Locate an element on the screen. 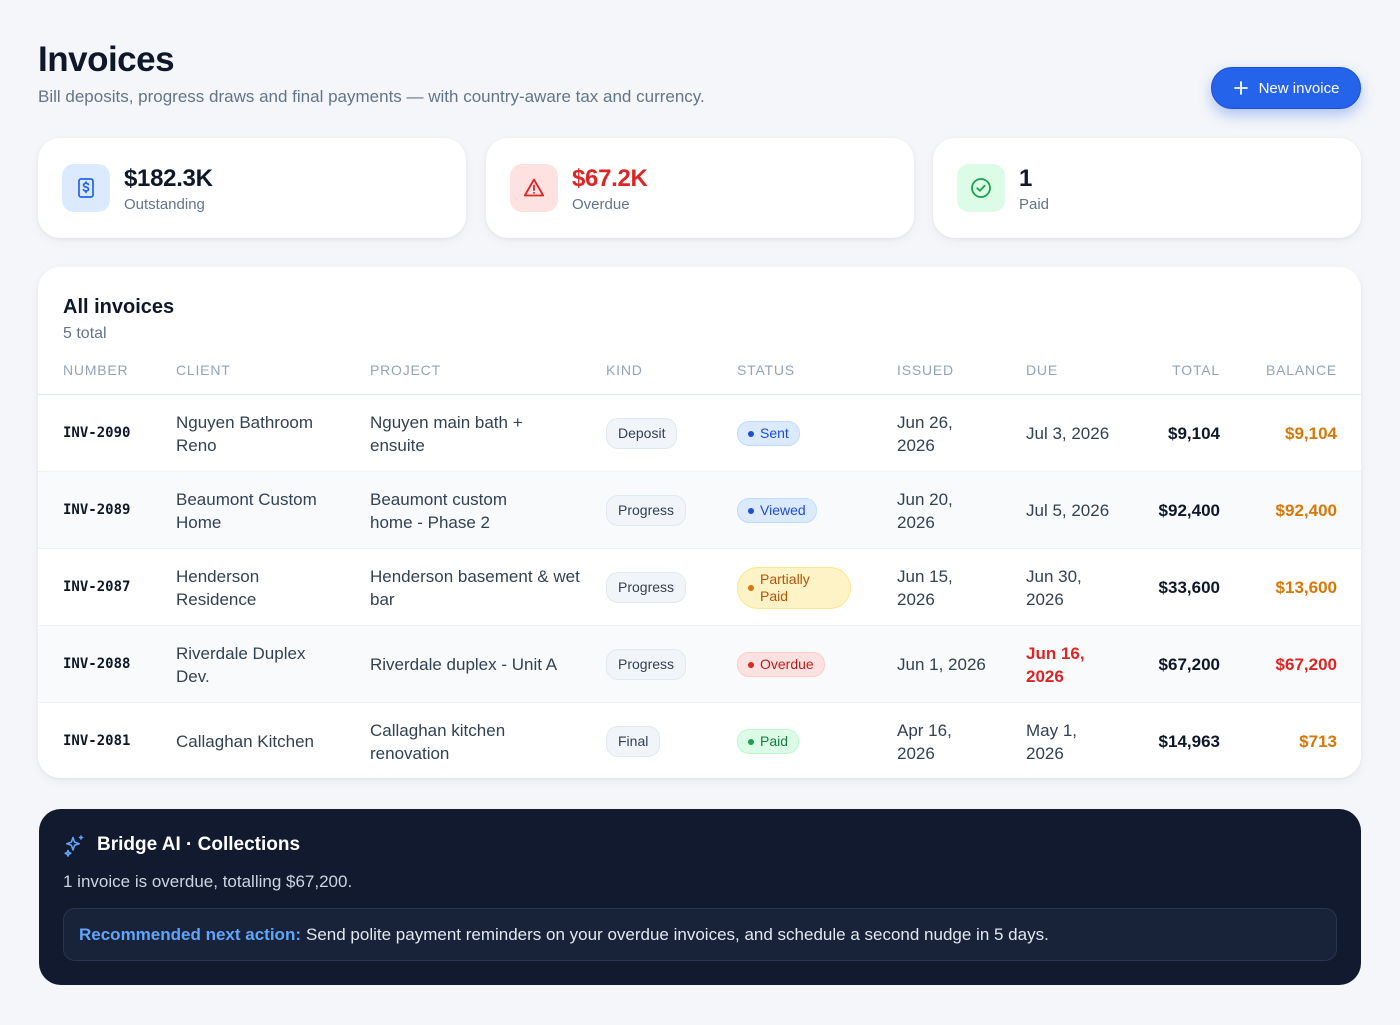 This screenshot has width=1400, height=1025. stat-card-overdue: $67.2K Overdue is located at coordinates (700, 188).